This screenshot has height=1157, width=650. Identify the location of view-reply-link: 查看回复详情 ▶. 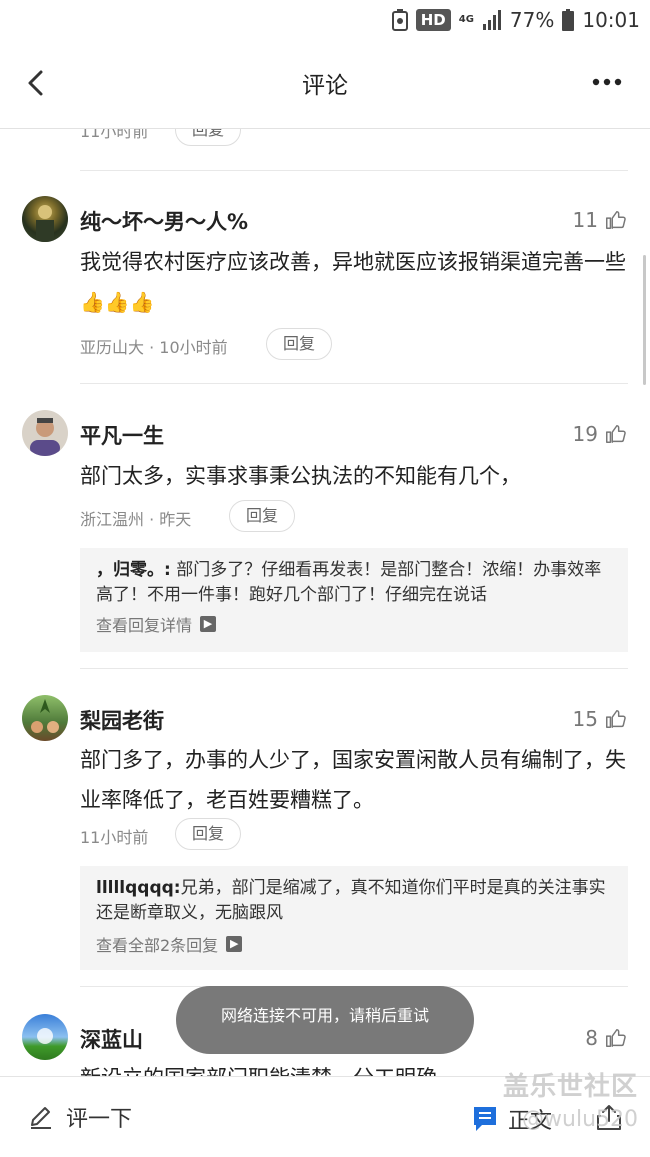
(156, 624).